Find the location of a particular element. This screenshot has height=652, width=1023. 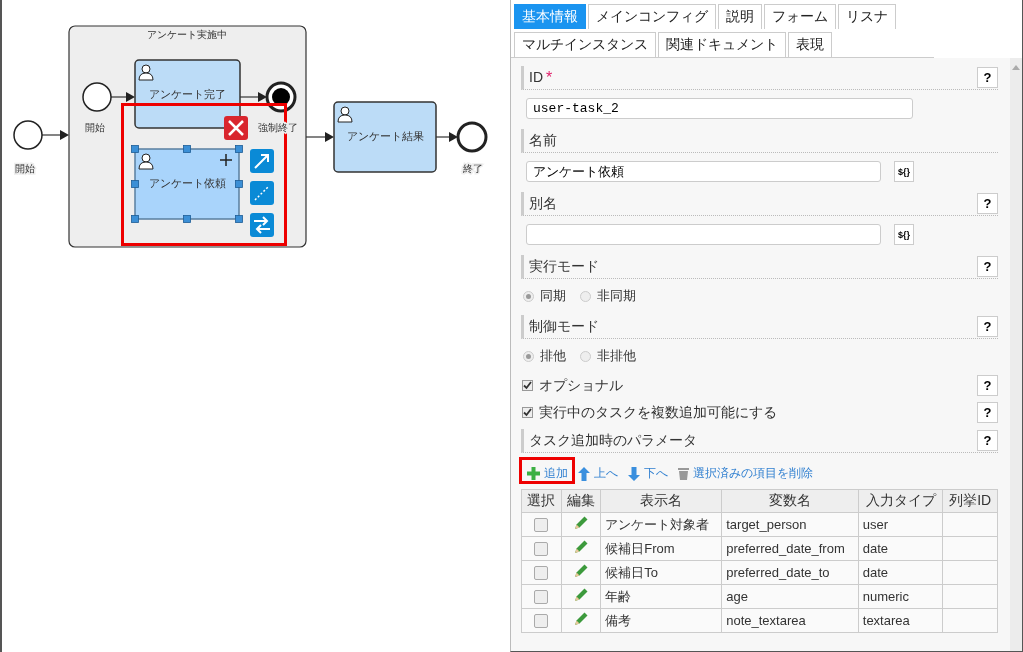

arrow-down-icon is located at coordinates (634, 473).